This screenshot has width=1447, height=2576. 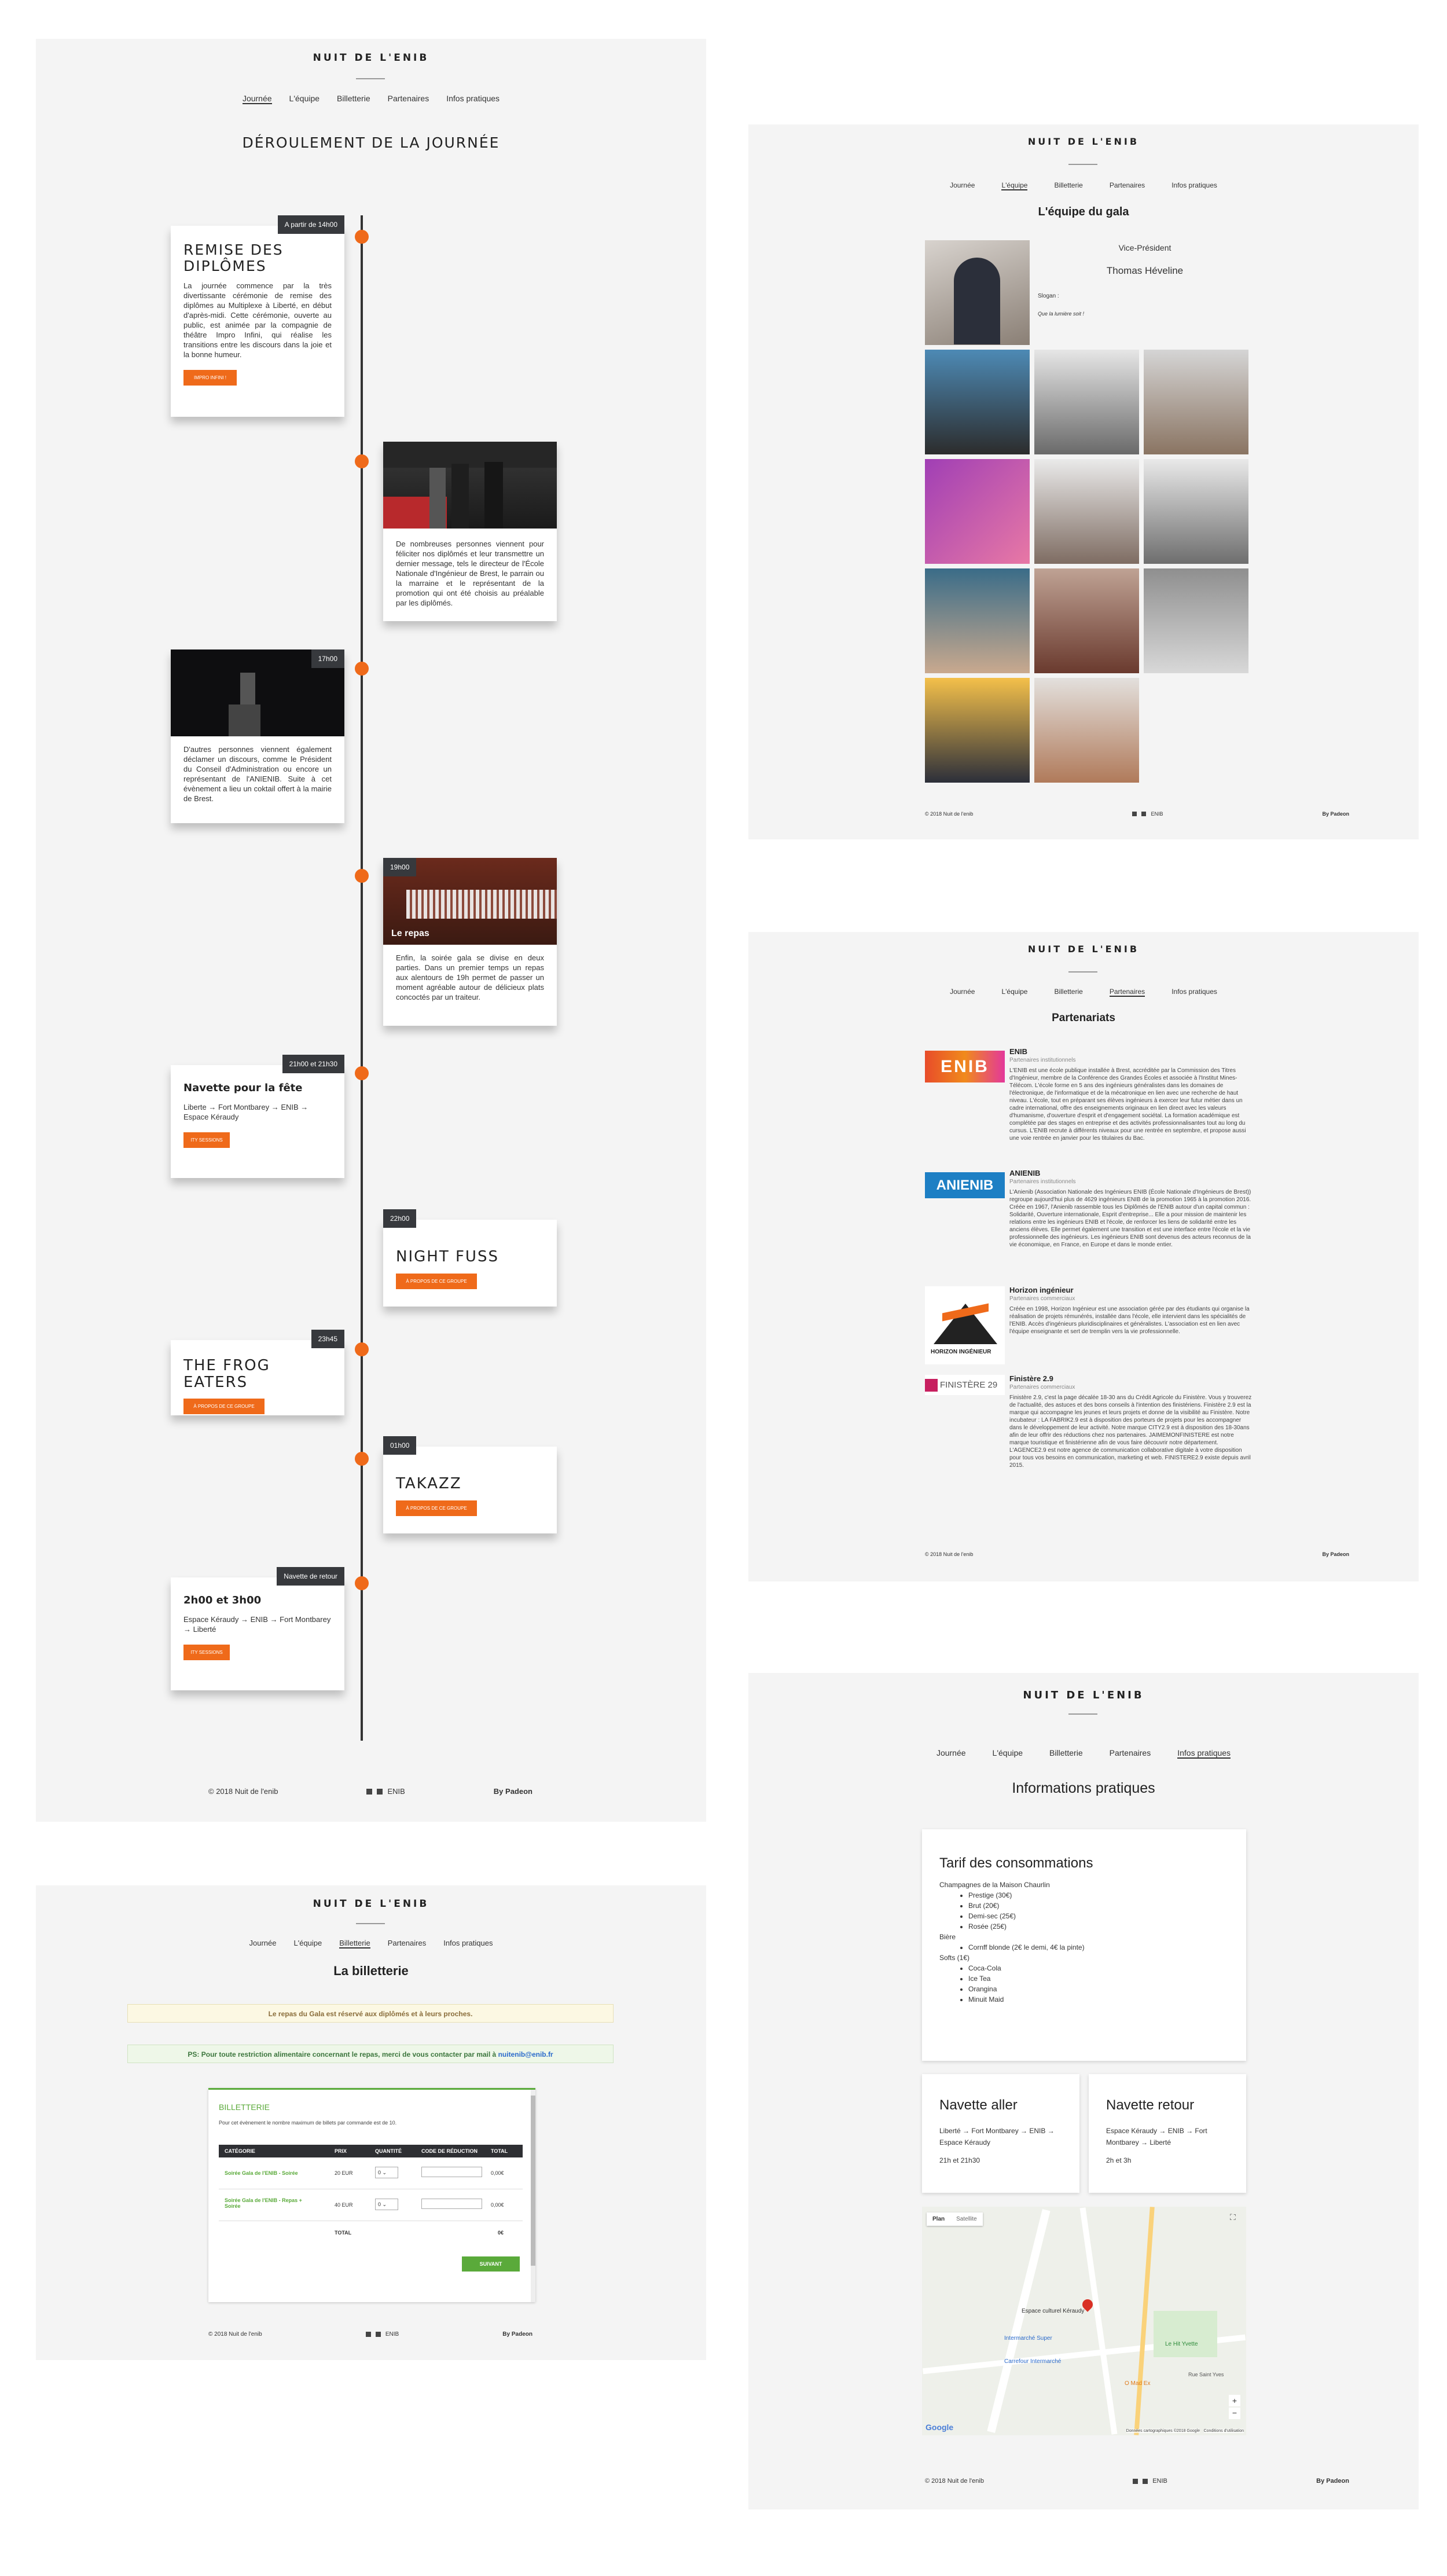 I want to click on fullscreen-icon: ⛶, so click(x=1235, y=2217).